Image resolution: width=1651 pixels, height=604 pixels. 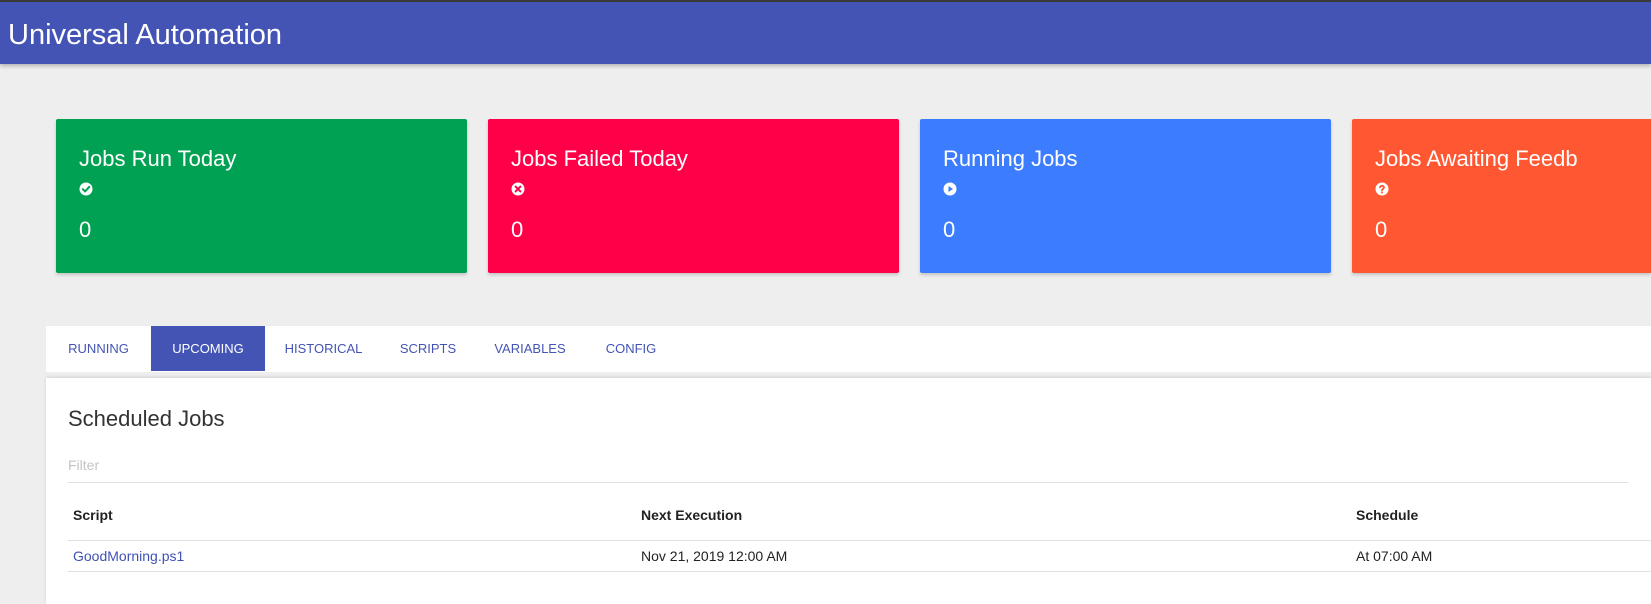 I want to click on tab-running: Running, so click(x=98, y=348).